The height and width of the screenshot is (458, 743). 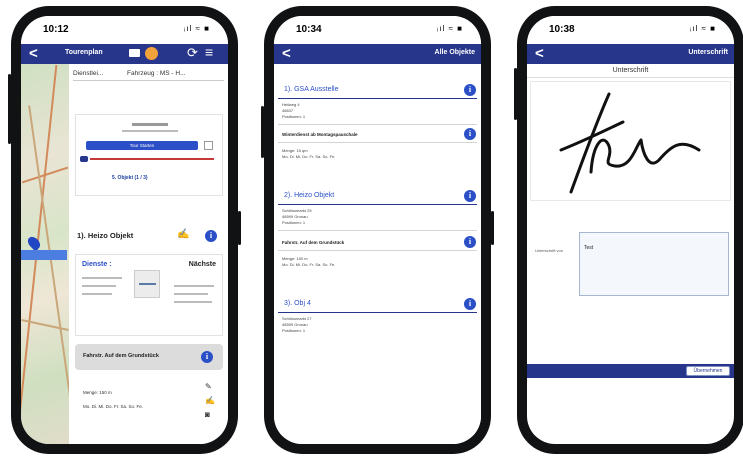 What do you see at coordinates (84, 159) in the screenshot?
I see `bus-icon` at bounding box center [84, 159].